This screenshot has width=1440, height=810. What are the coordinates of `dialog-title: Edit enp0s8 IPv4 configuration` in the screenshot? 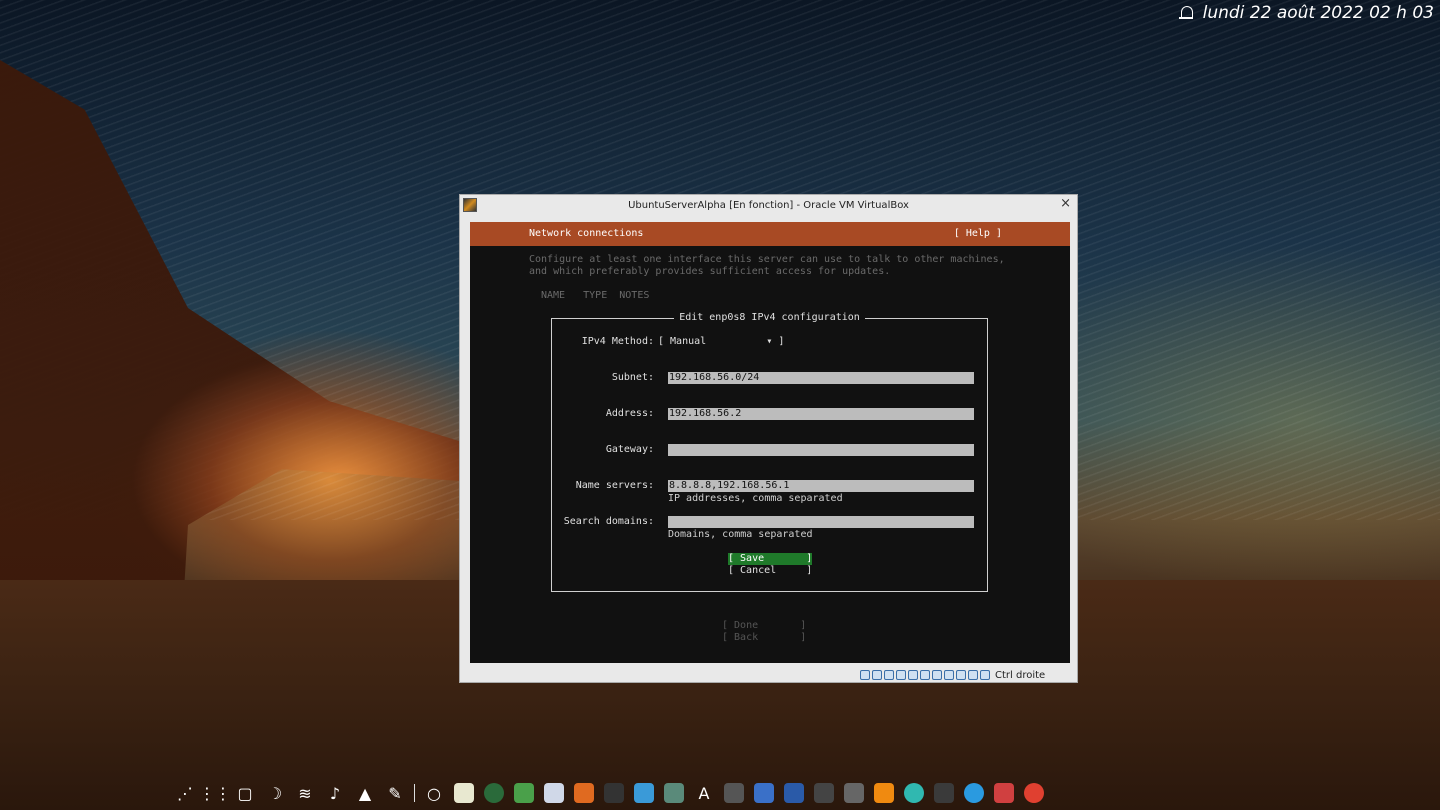 It's located at (769, 317).